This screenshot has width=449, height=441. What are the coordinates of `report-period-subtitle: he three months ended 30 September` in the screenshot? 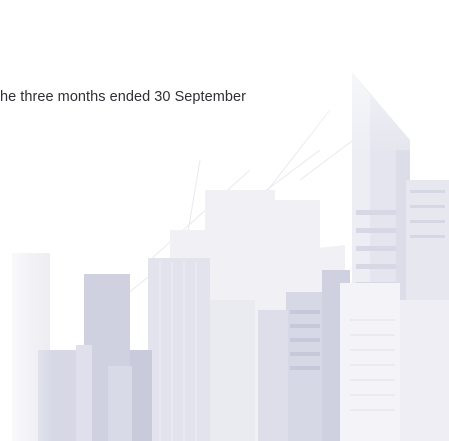 It's located at (123, 97).